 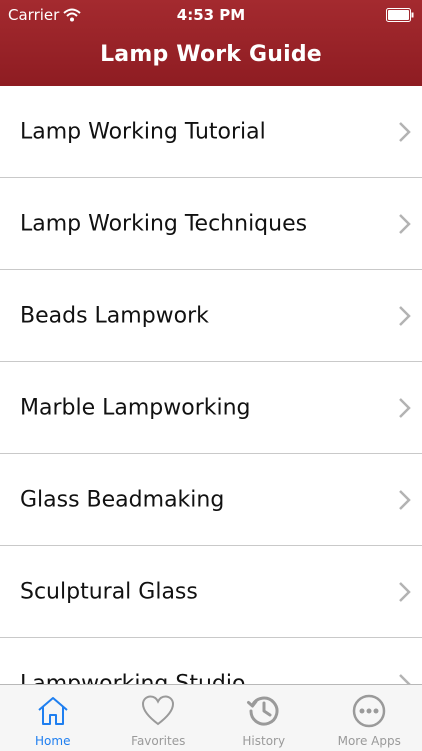 I want to click on tab-more-apps: More Apps, so click(x=369, y=718).